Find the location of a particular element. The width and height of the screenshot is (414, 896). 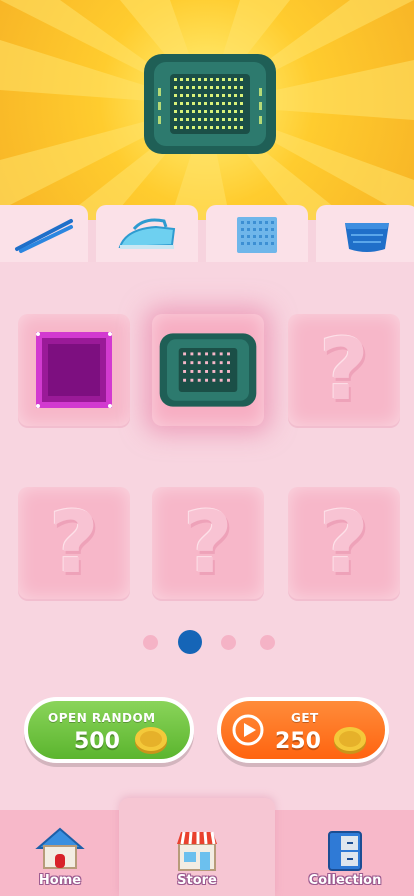

collection-slot-4: ? is located at coordinates (74, 543).